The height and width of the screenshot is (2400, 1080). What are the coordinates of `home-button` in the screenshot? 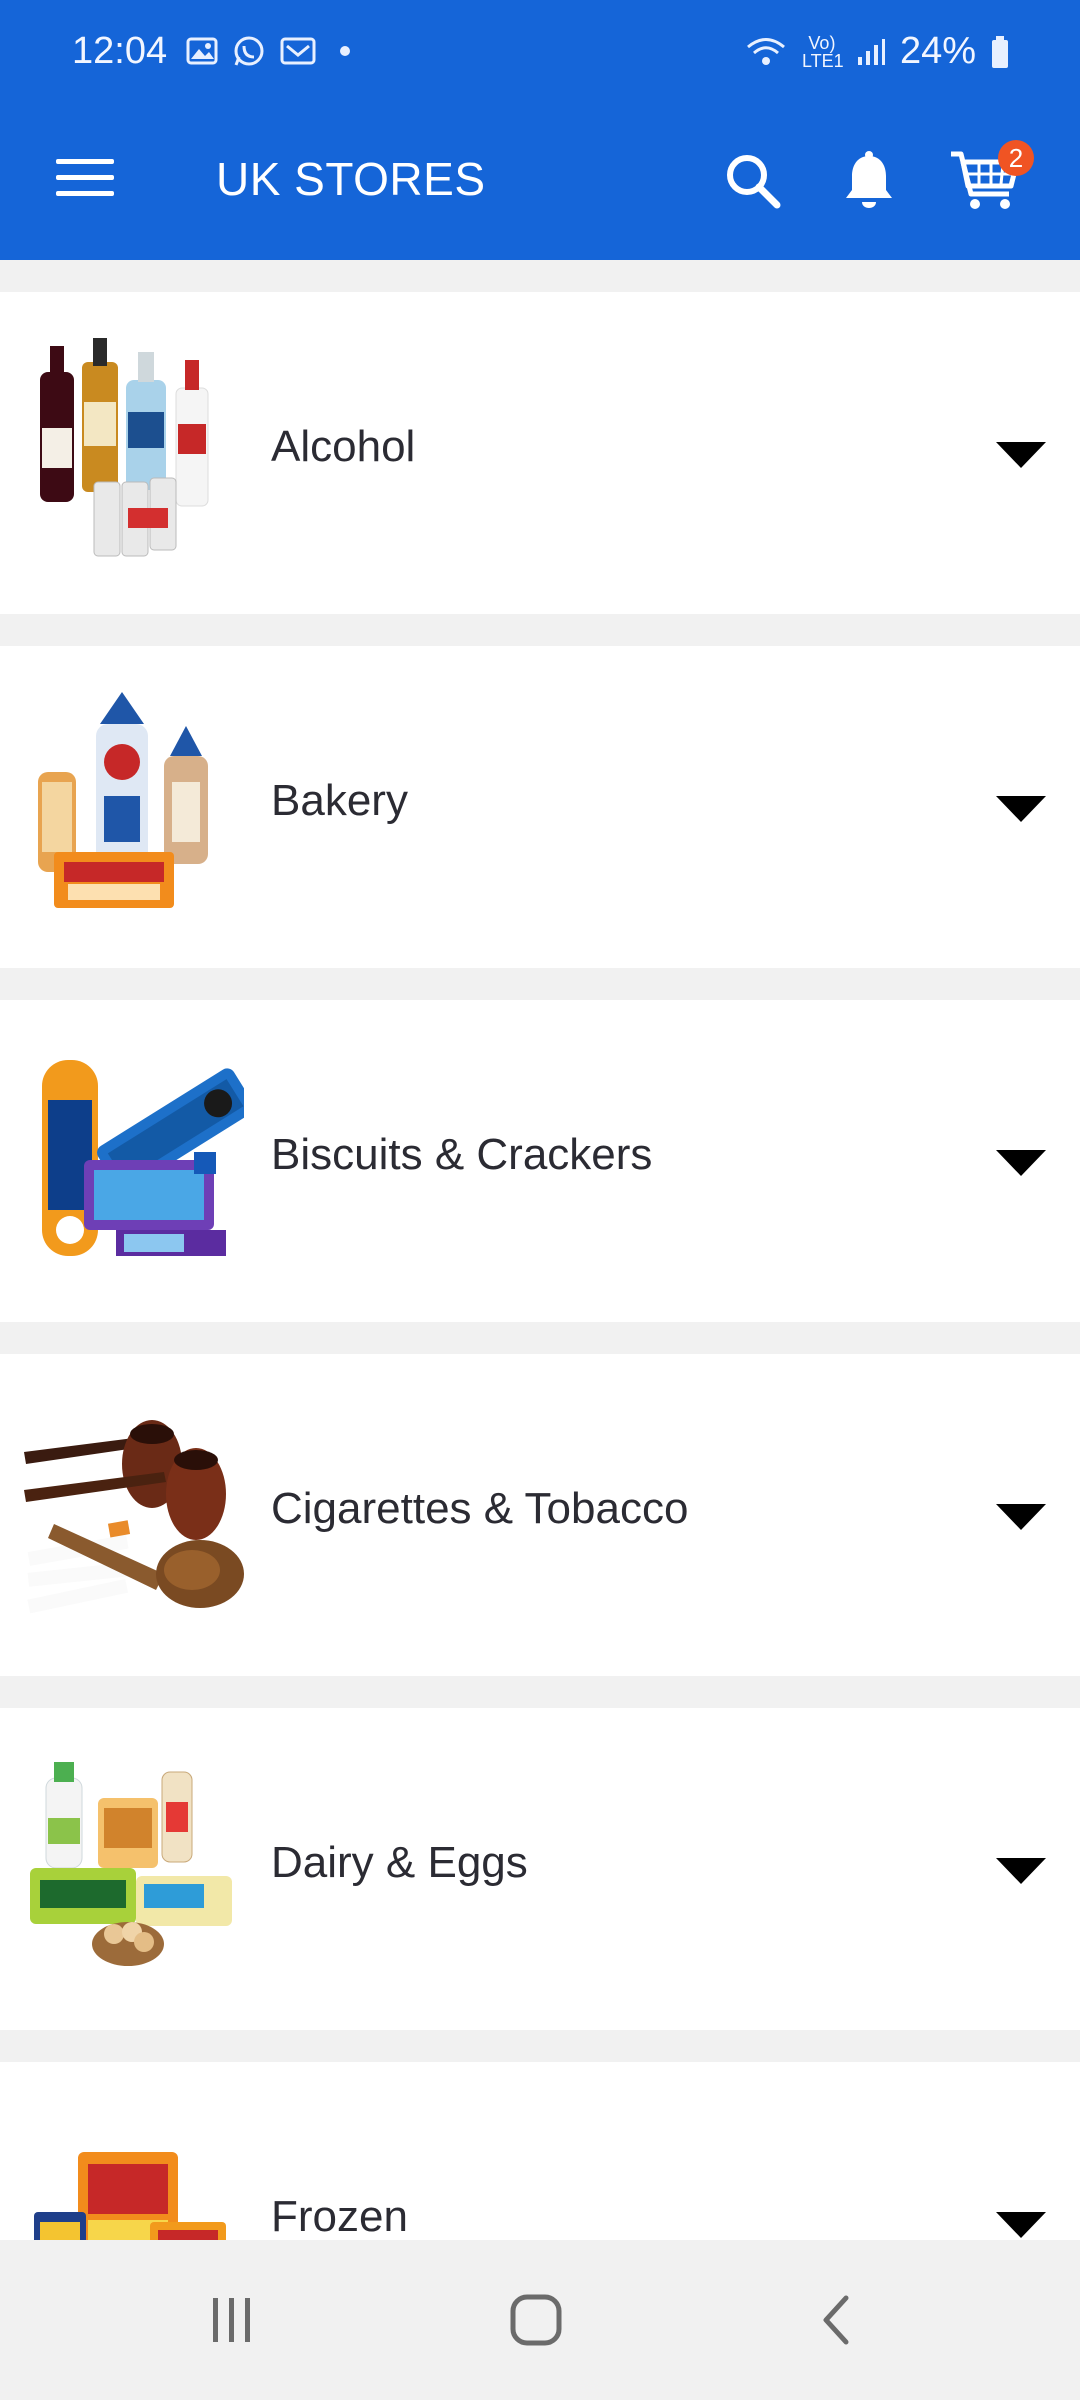 It's located at (536, 2320).